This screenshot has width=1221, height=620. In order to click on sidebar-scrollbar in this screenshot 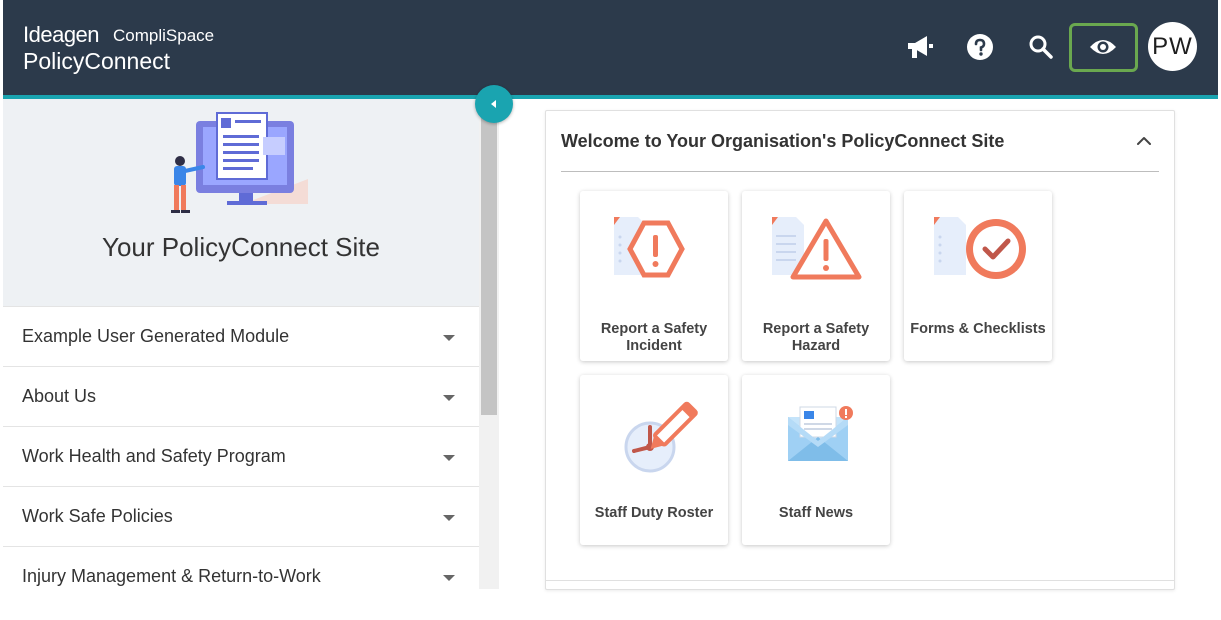, I will do `click(489, 344)`.